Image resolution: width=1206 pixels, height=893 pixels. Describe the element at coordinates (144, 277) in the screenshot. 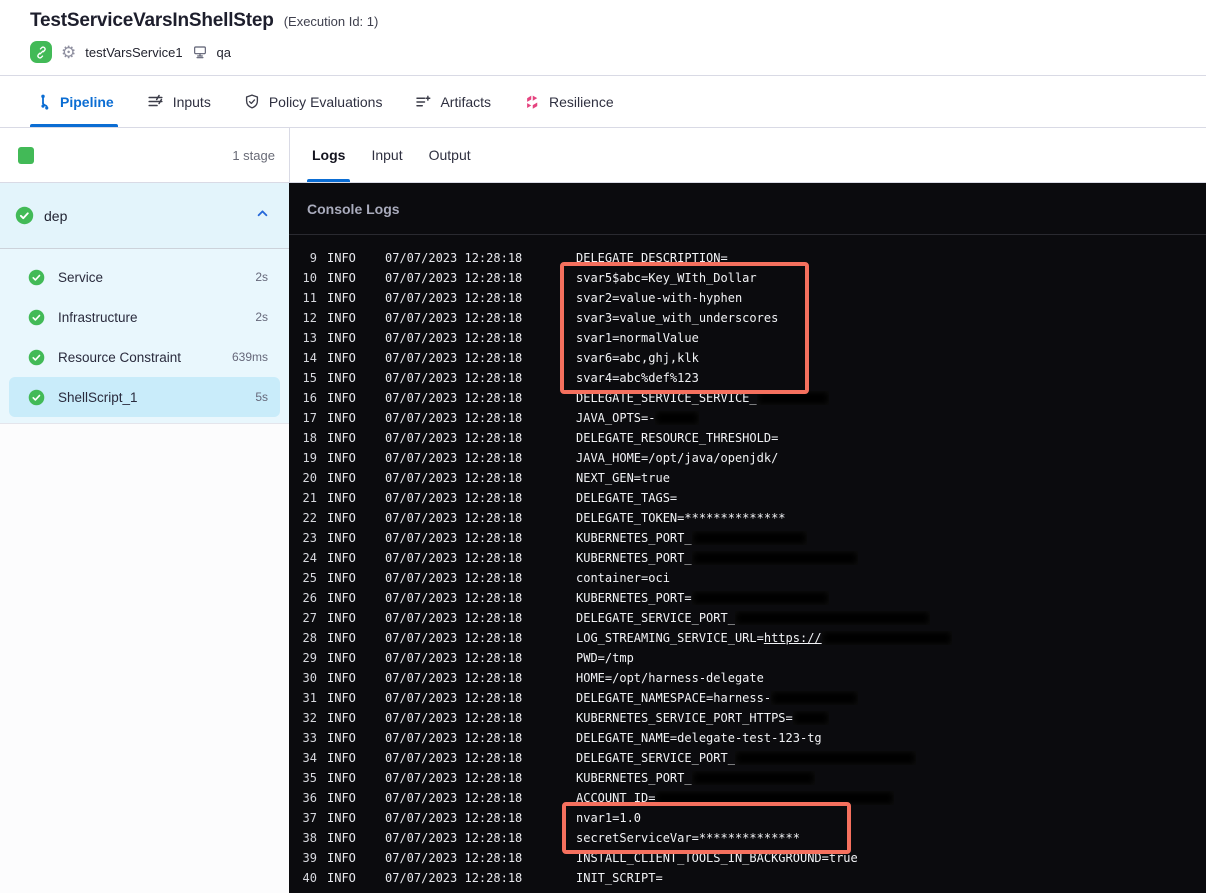

I see `step-item-service: Service 2s` at that location.